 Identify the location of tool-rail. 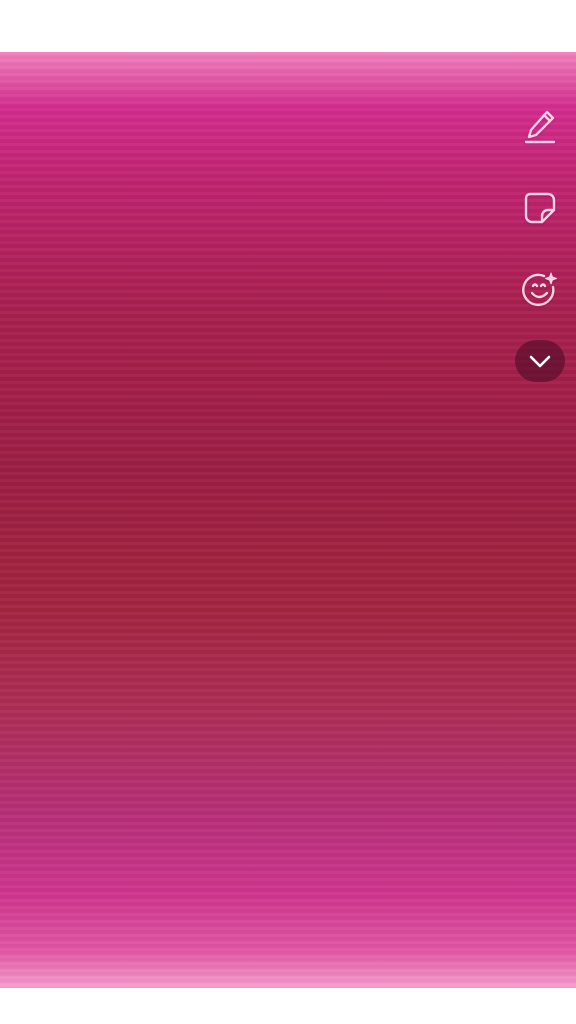
(540, 241).